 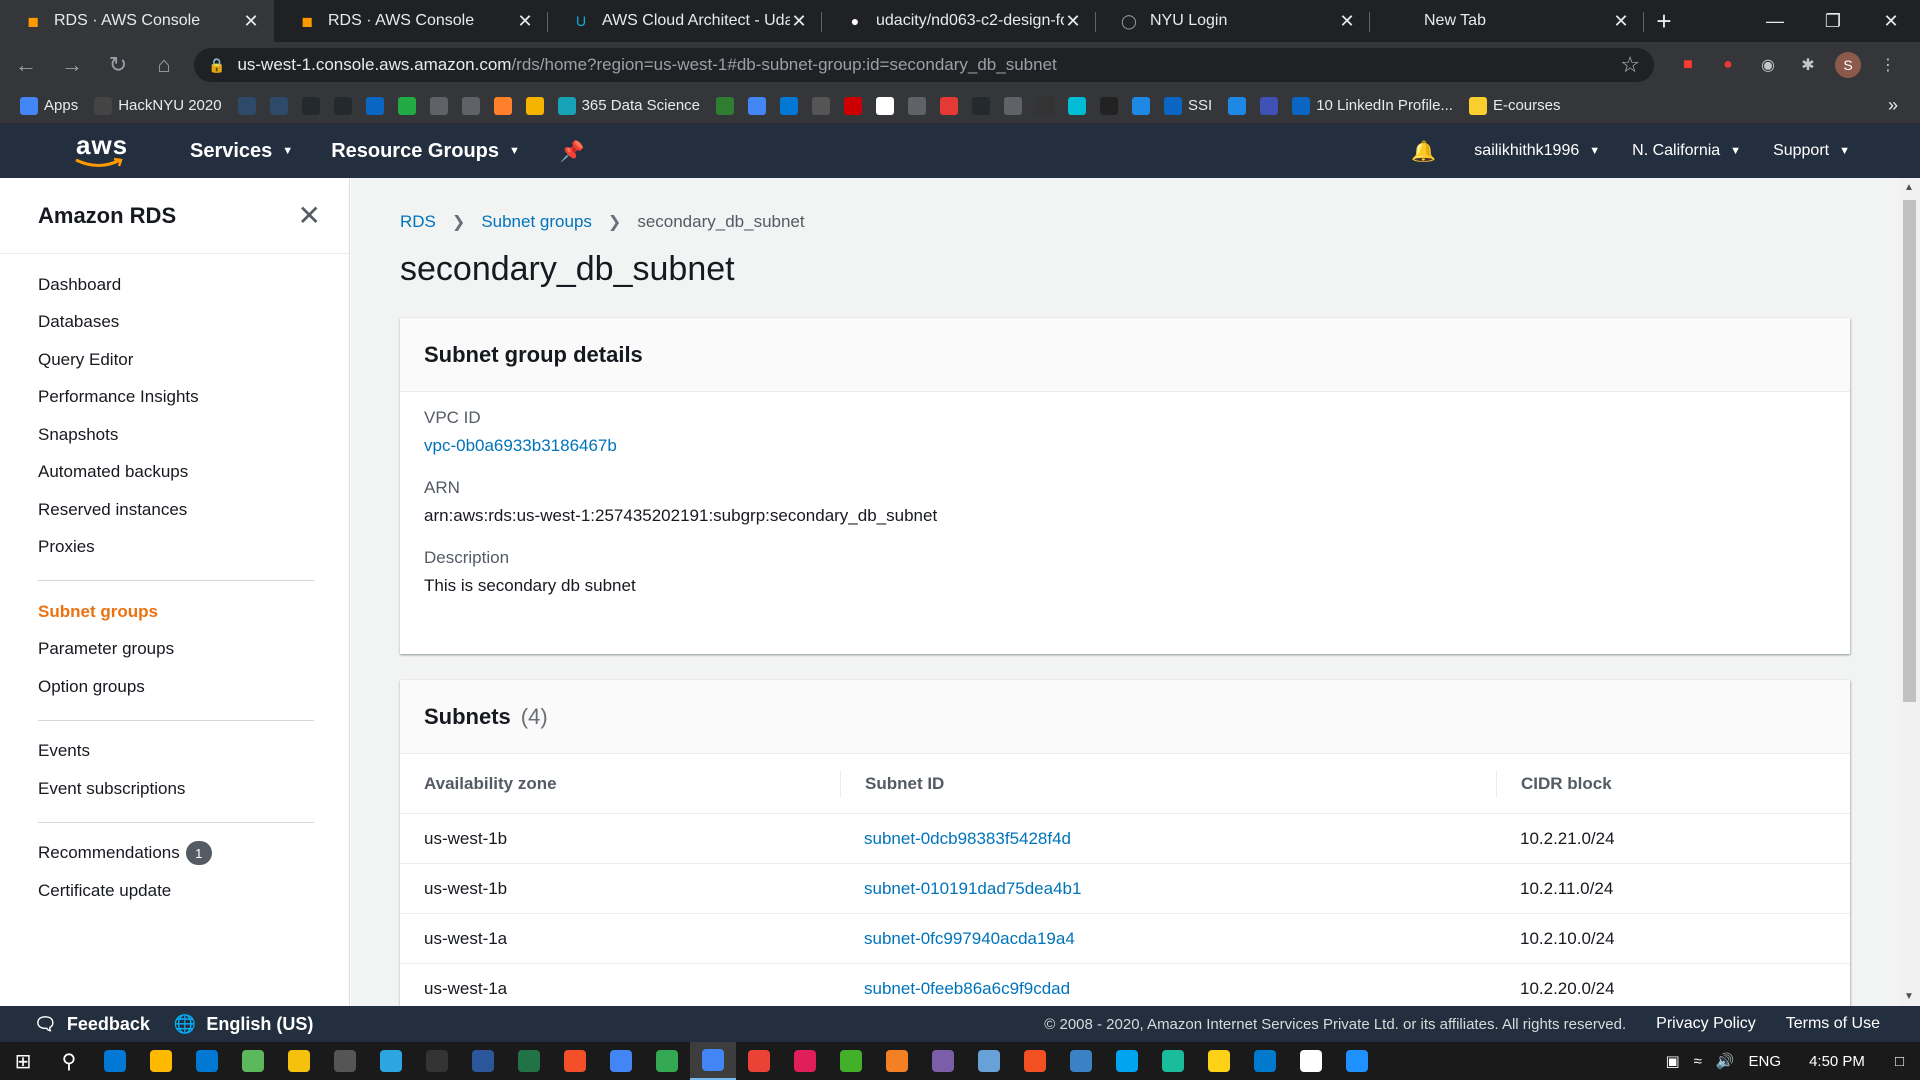 What do you see at coordinates (72, 65) in the screenshot?
I see `forward-arrow-icon: →` at bounding box center [72, 65].